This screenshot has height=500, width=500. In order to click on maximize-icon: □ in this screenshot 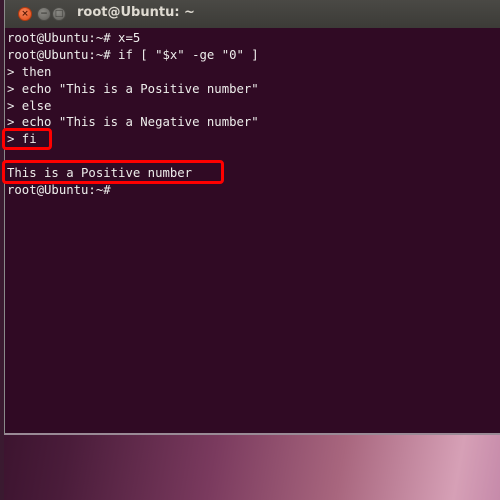, I will do `click(59, 14)`.